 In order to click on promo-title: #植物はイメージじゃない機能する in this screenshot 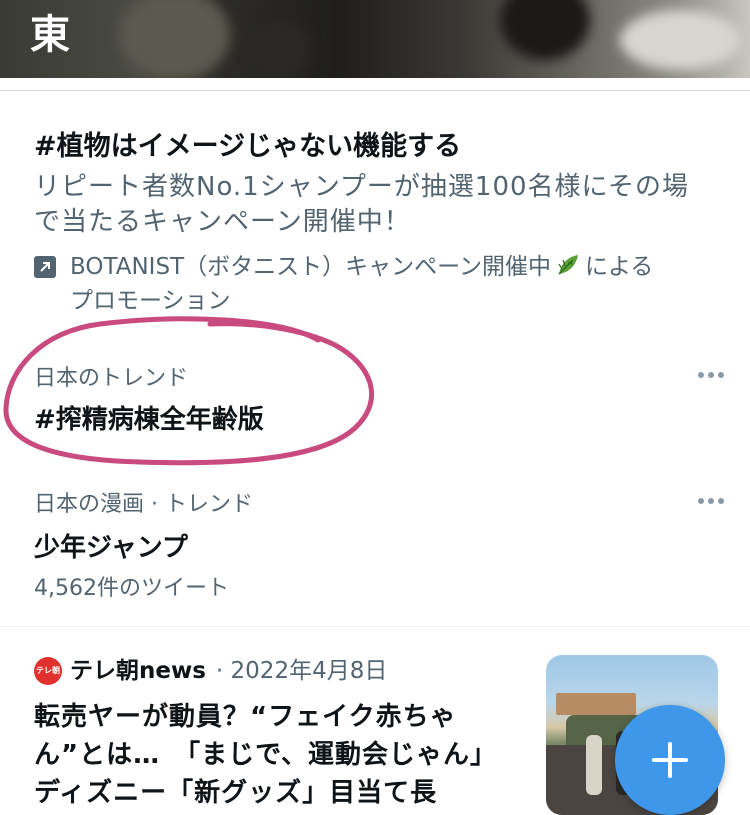, I will do `click(248, 146)`.